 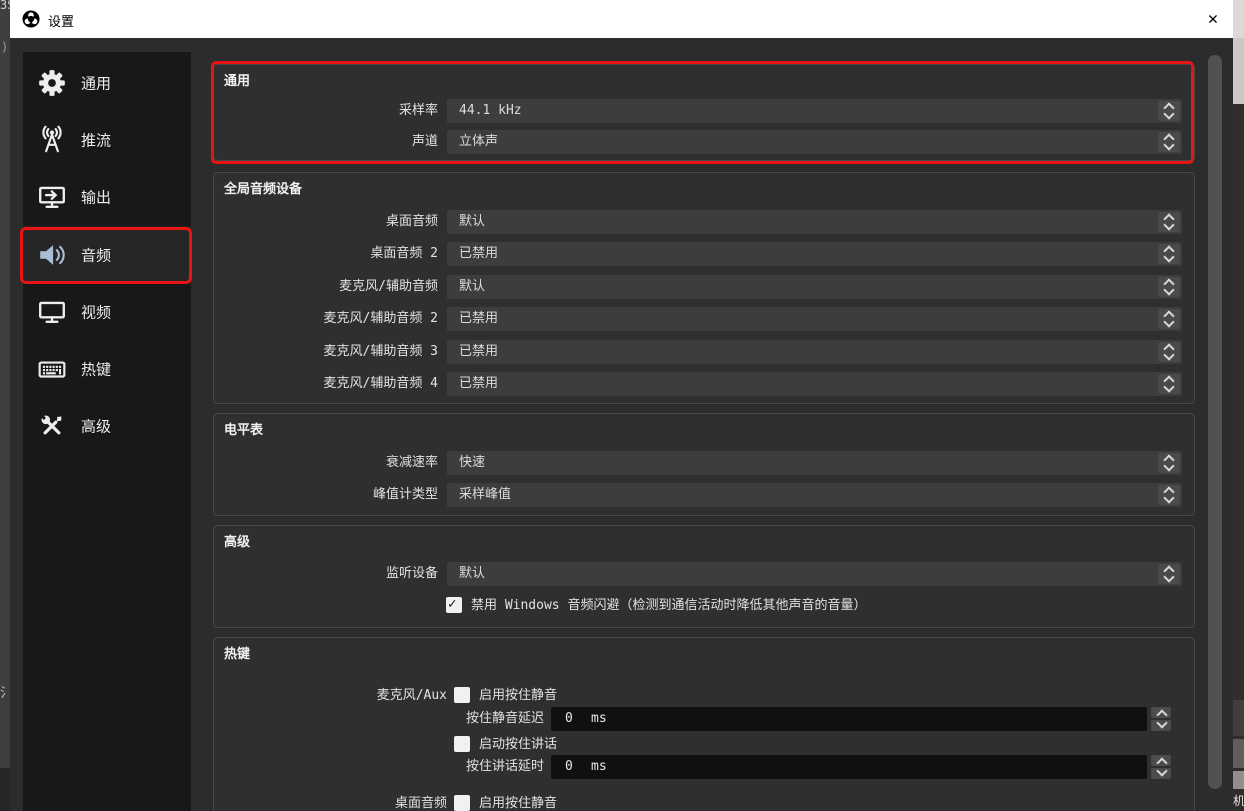 I want to click on row-mic-aux-2: 麦克风/辅助音频 2 已禁用, so click(x=704, y=319).